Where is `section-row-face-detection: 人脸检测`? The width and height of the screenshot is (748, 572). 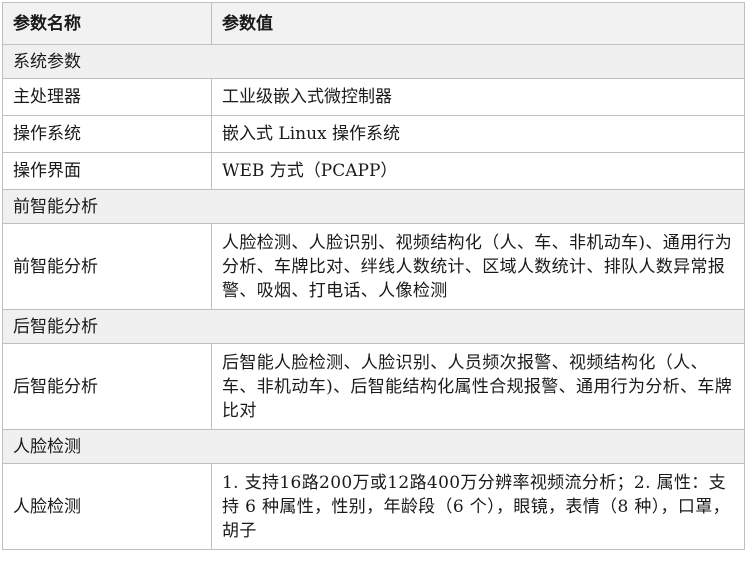
section-row-face-detection: 人脸检测 is located at coordinates (373, 446).